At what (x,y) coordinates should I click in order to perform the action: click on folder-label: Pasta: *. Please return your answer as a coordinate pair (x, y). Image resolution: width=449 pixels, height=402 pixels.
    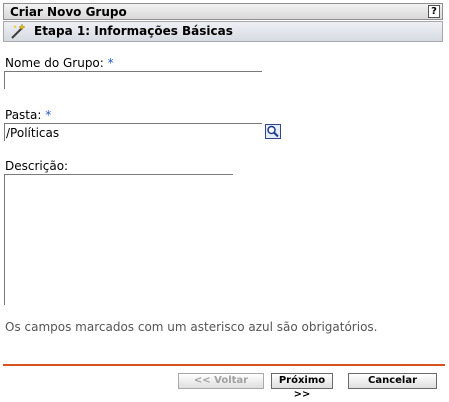
    Looking at the image, I should click on (28, 115).